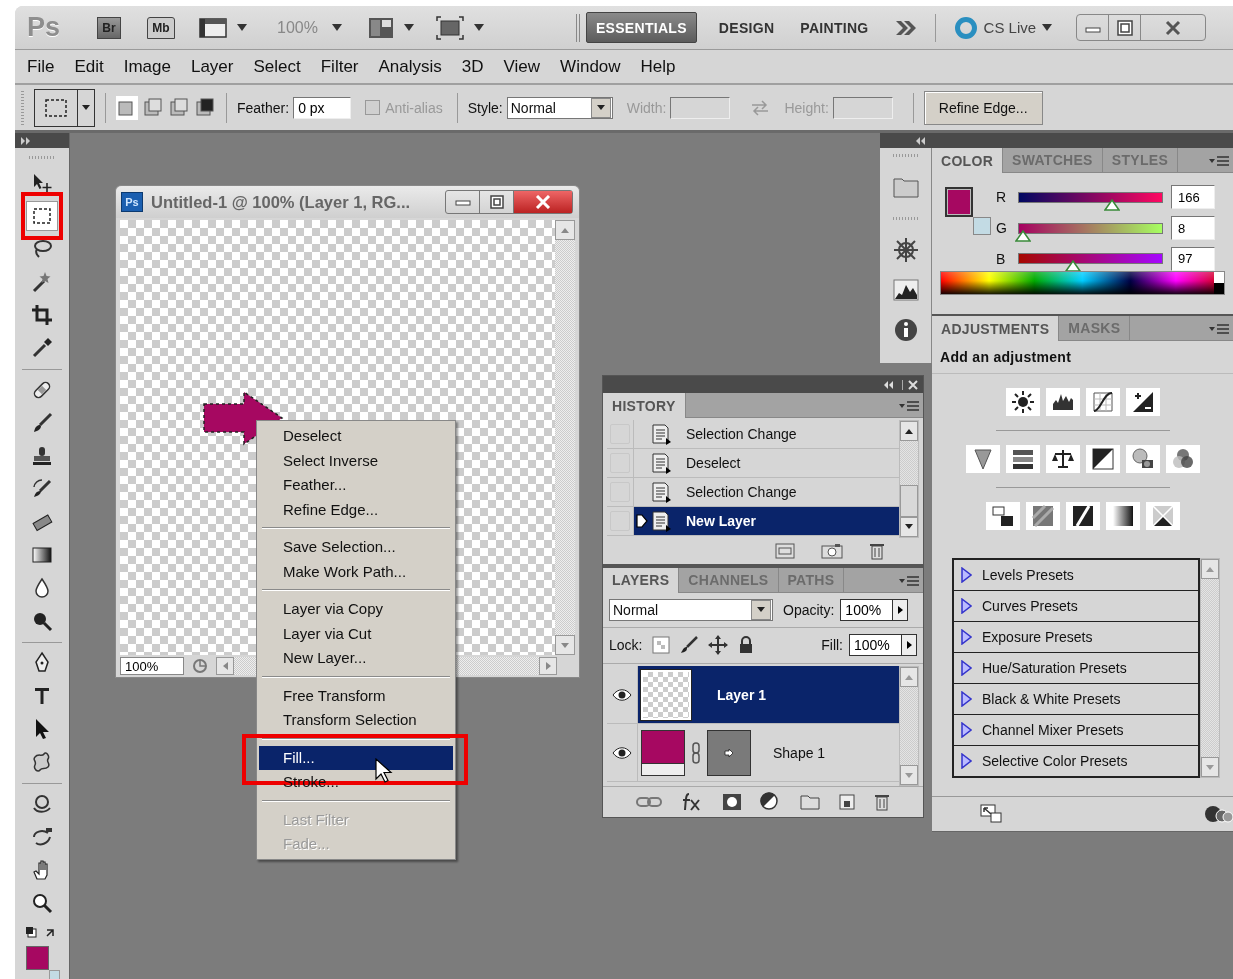 This screenshot has height=979, width=1233. What do you see at coordinates (132, 202) in the screenshot?
I see `app-badge: Ps` at bounding box center [132, 202].